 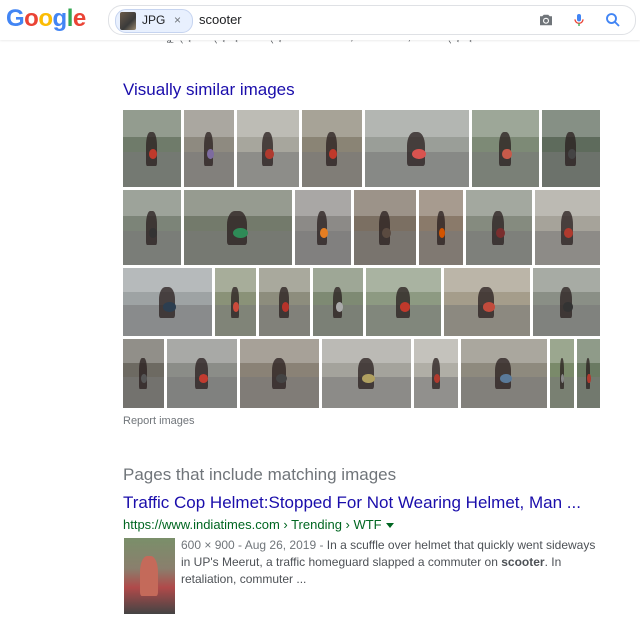 I want to click on top-bar: Google JPG × scooter, so click(x=320, y=20).